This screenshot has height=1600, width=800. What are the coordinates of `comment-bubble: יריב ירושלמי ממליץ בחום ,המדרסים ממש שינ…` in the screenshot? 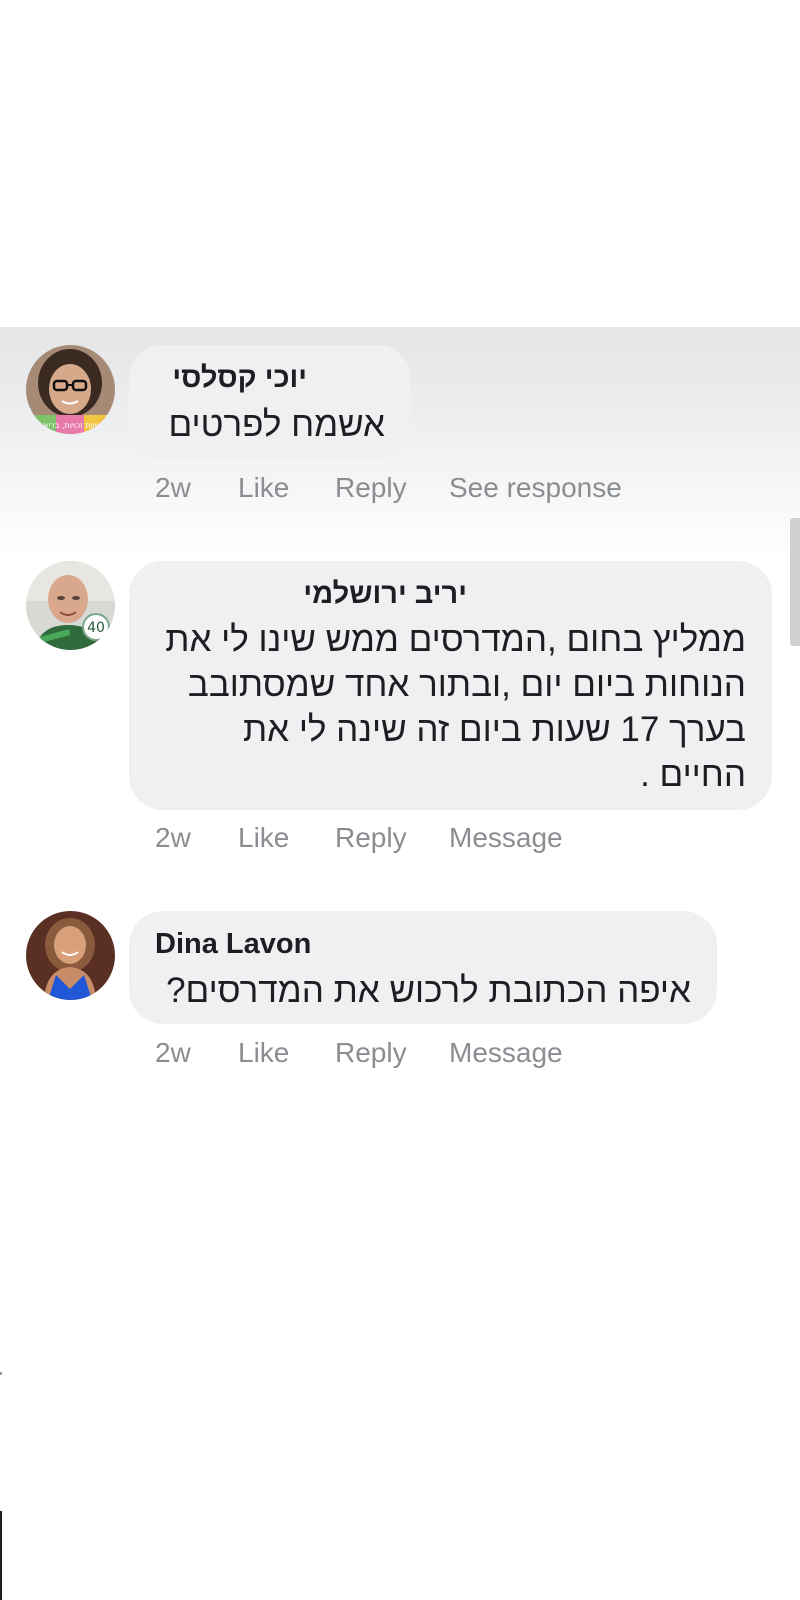 It's located at (450, 685).